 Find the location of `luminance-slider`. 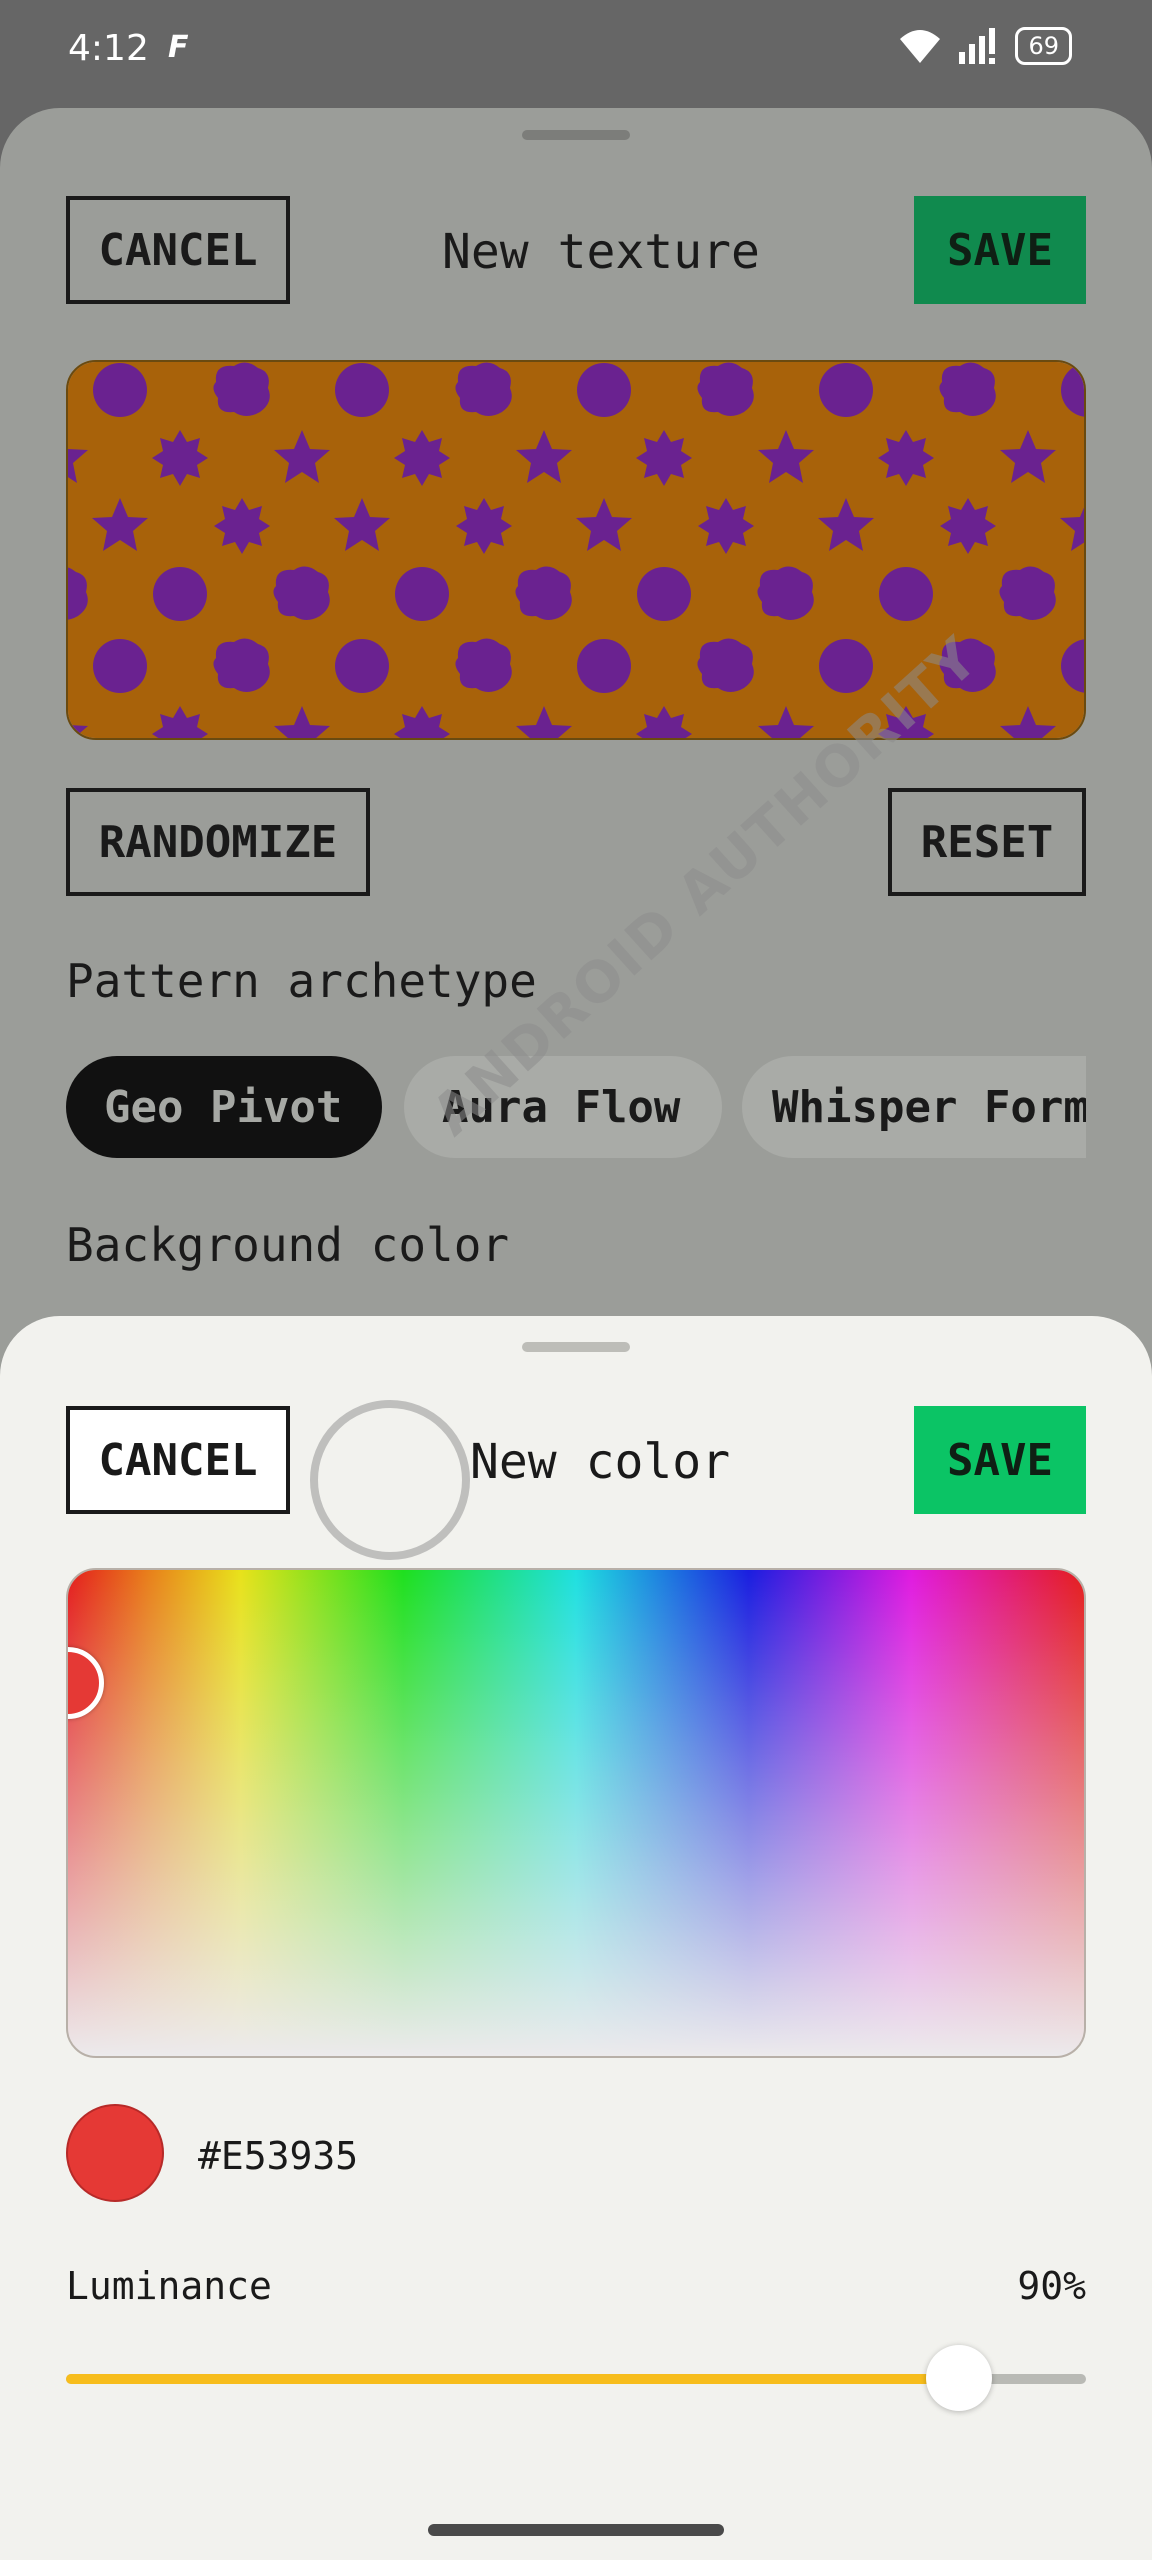

luminance-slider is located at coordinates (576, 2378).